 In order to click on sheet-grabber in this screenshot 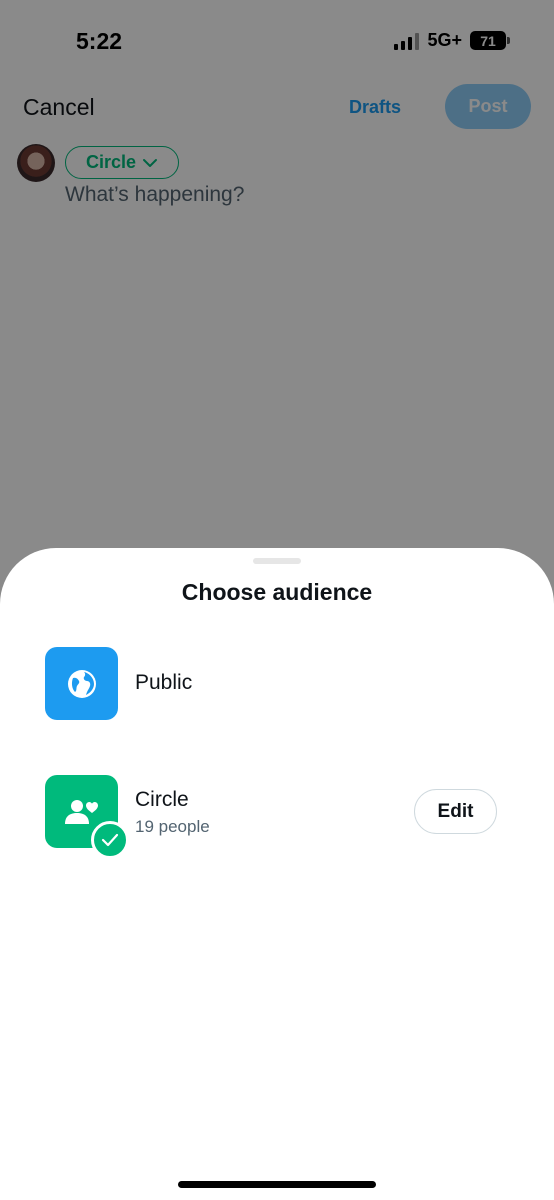, I will do `click(277, 561)`.